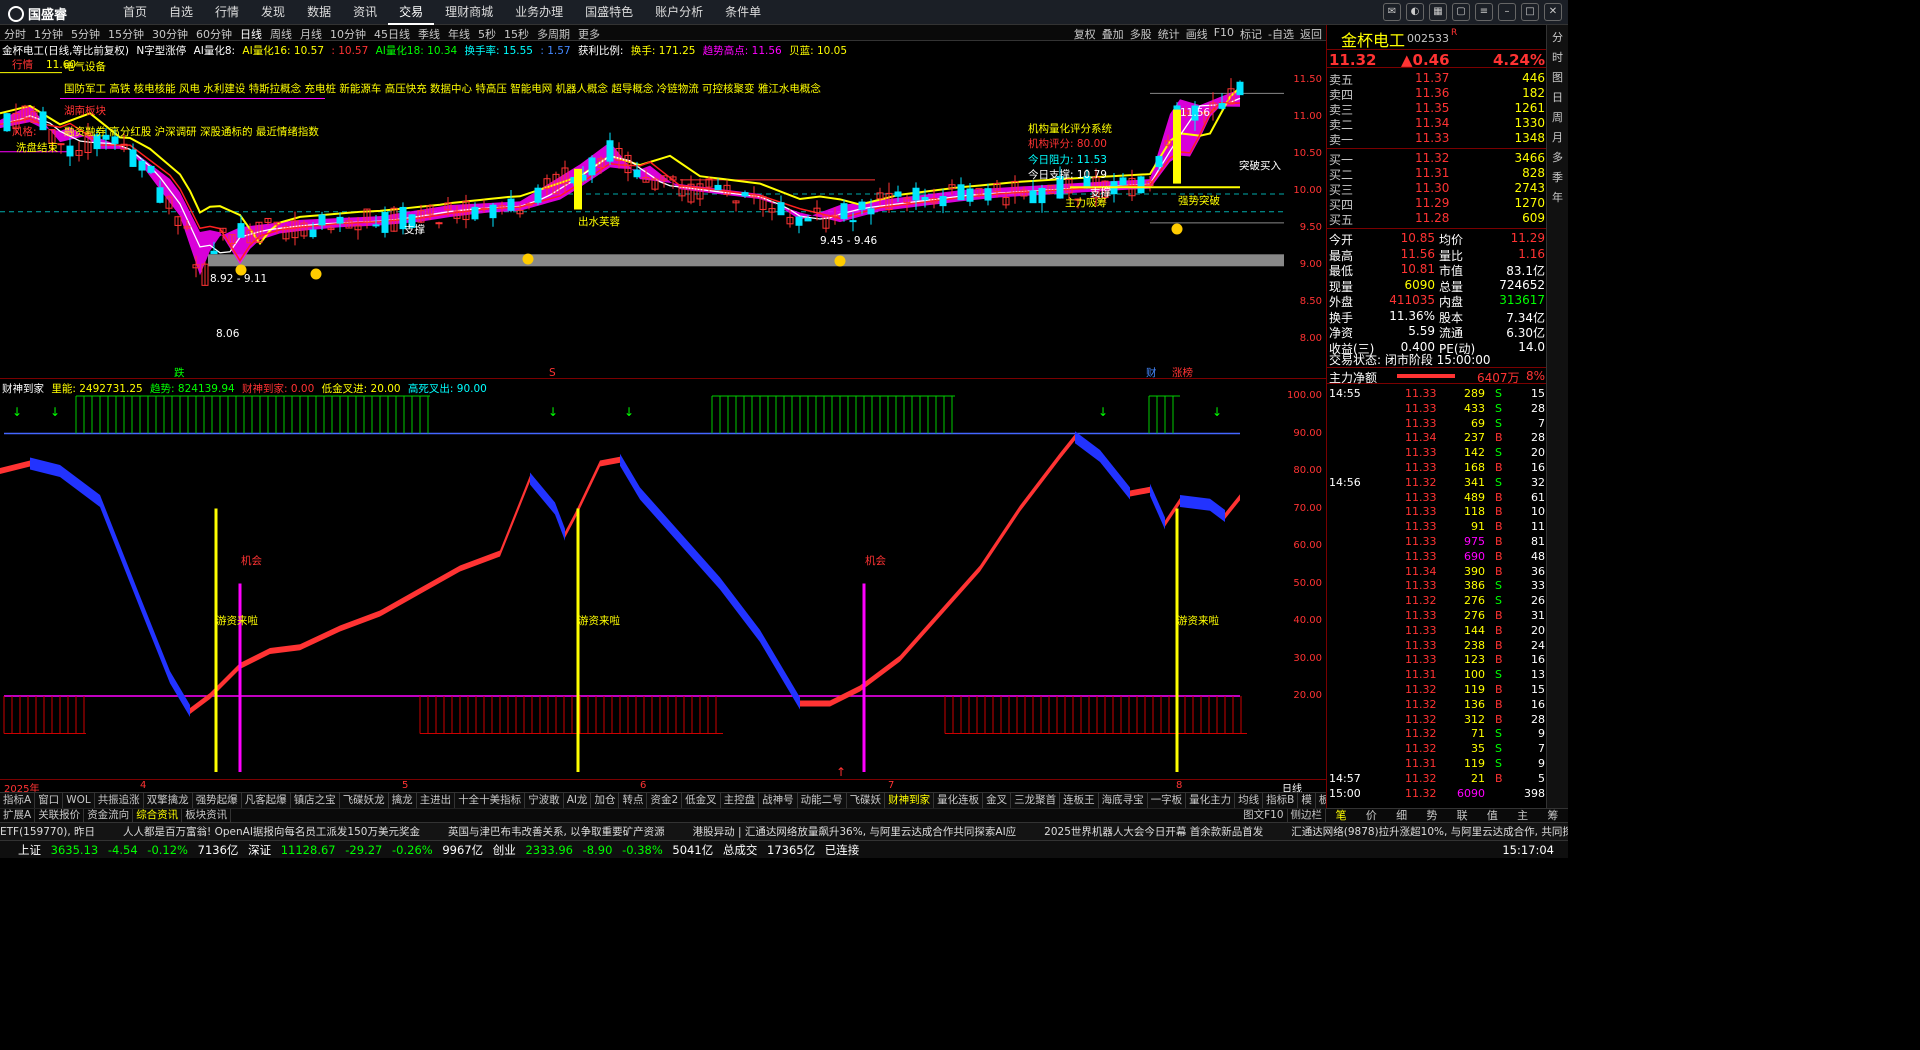 The width and height of the screenshot is (1920, 1050). Describe the element at coordinates (1211, 800) in the screenshot. I see `indicator-tab: 量化主力` at that location.